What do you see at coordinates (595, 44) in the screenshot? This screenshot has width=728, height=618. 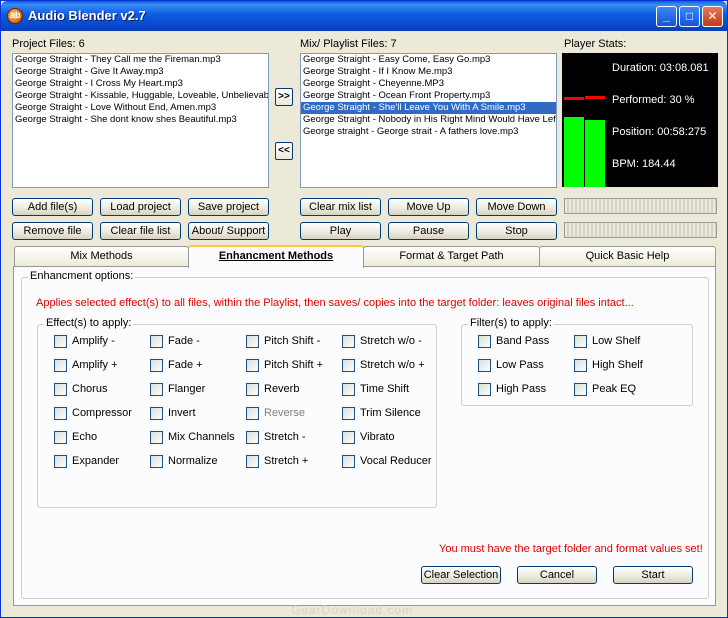 I see `player-stats-label: Player Stats:` at bounding box center [595, 44].